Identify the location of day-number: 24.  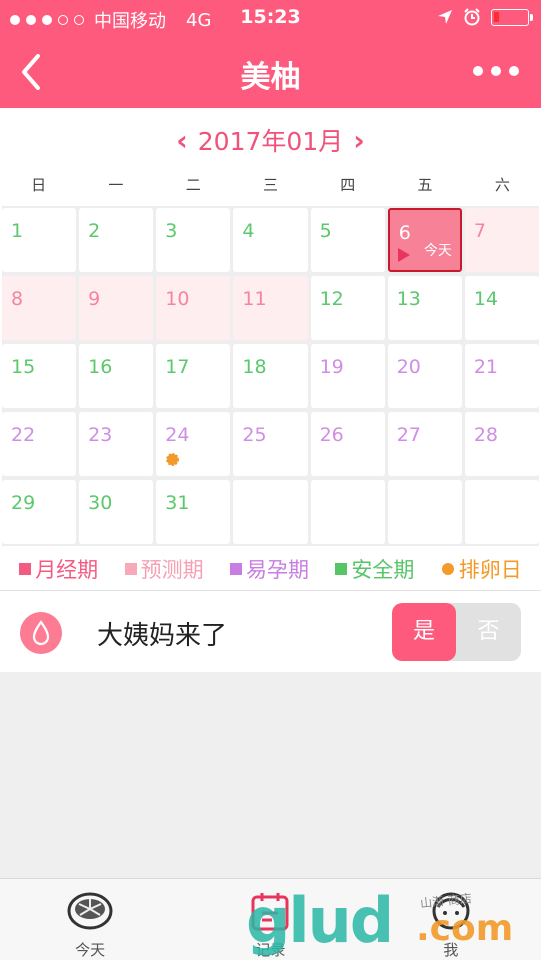
(177, 435).